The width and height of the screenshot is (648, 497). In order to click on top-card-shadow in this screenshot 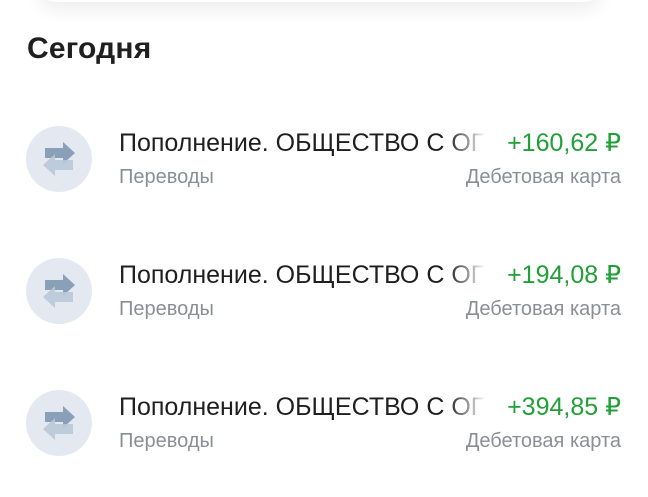, I will do `click(320, 1)`.